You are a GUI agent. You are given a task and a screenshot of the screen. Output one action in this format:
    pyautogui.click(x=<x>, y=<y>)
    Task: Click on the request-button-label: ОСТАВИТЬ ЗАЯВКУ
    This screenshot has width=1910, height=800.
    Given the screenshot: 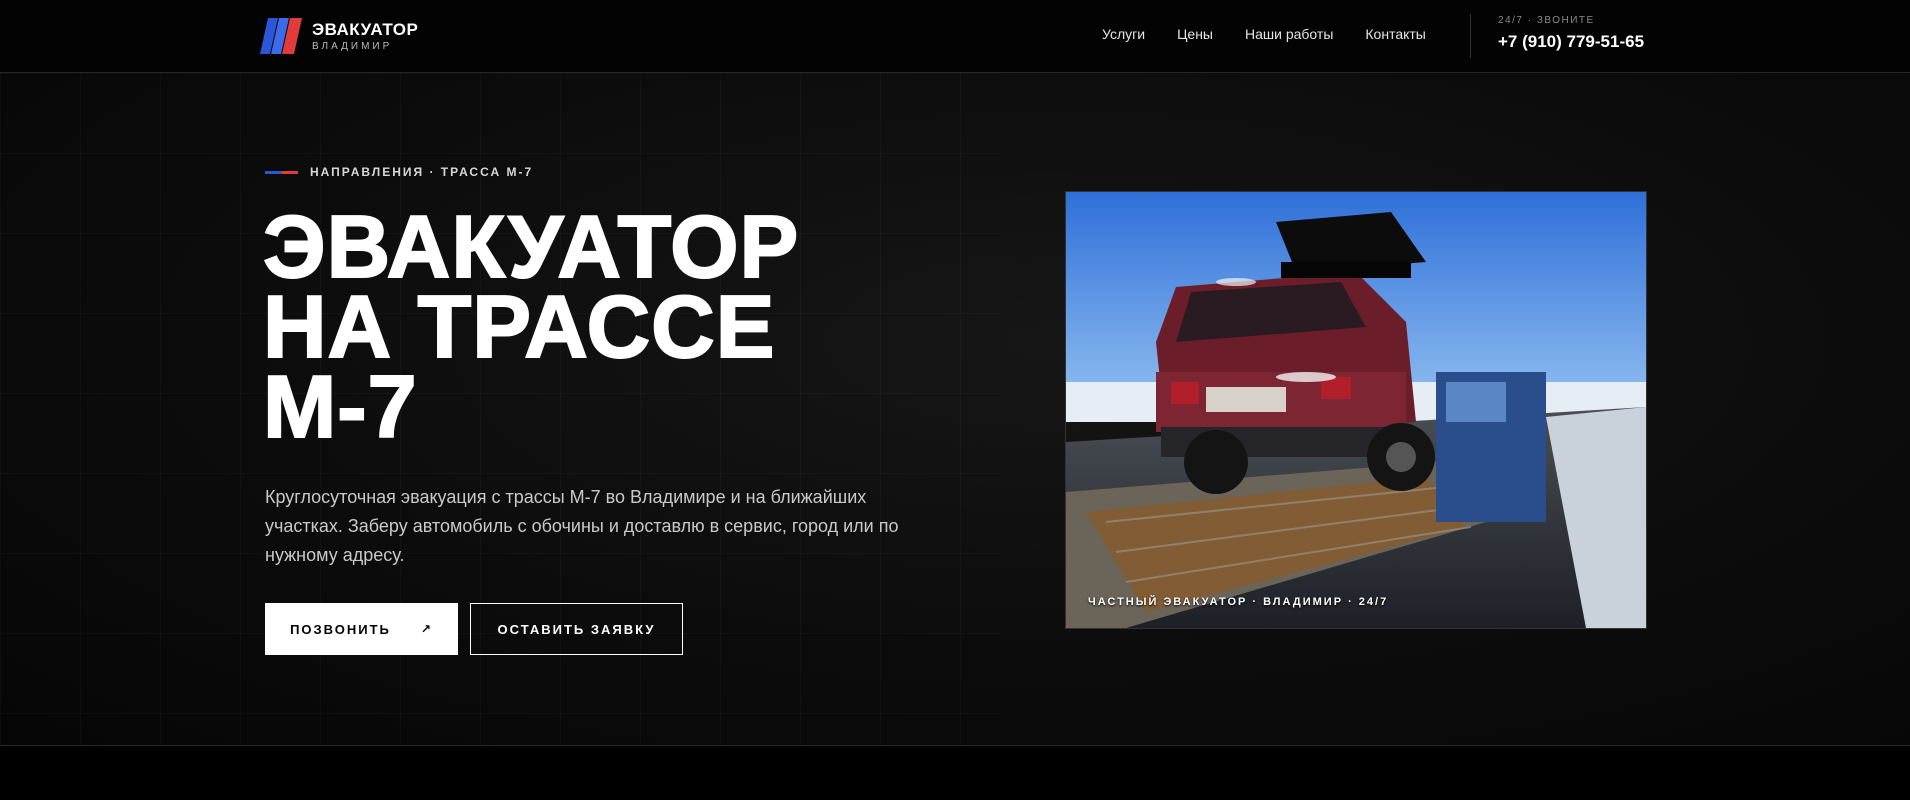 What is the action you would take?
    pyautogui.click(x=576, y=629)
    